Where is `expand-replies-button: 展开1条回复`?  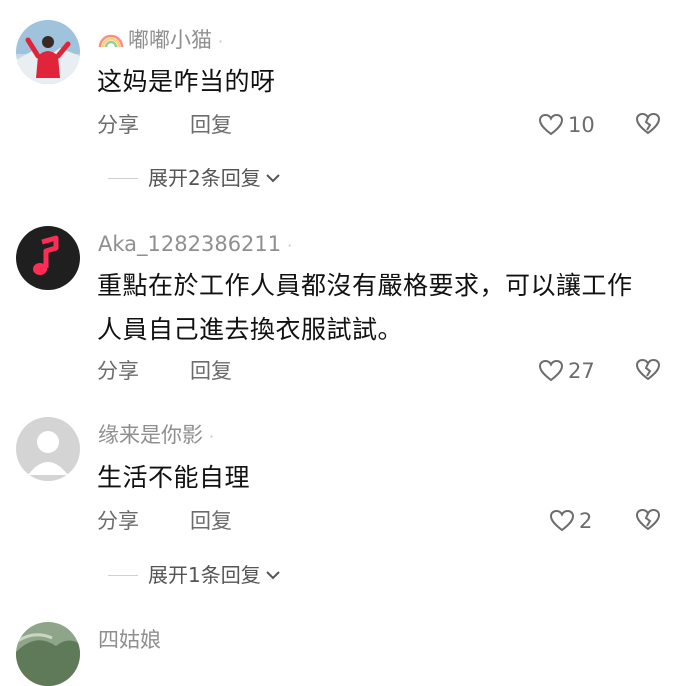
expand-replies-button: 展开1条回复 is located at coordinates (194, 575).